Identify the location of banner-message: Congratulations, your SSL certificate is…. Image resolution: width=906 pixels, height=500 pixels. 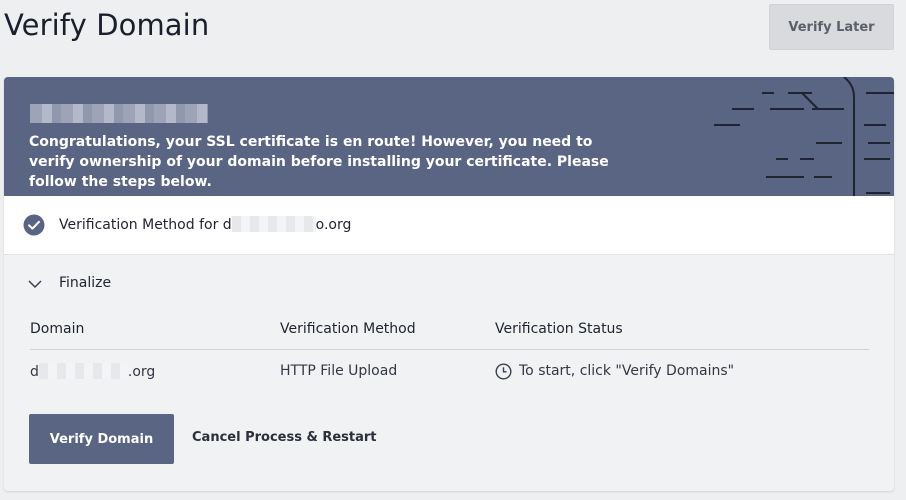
(319, 162).